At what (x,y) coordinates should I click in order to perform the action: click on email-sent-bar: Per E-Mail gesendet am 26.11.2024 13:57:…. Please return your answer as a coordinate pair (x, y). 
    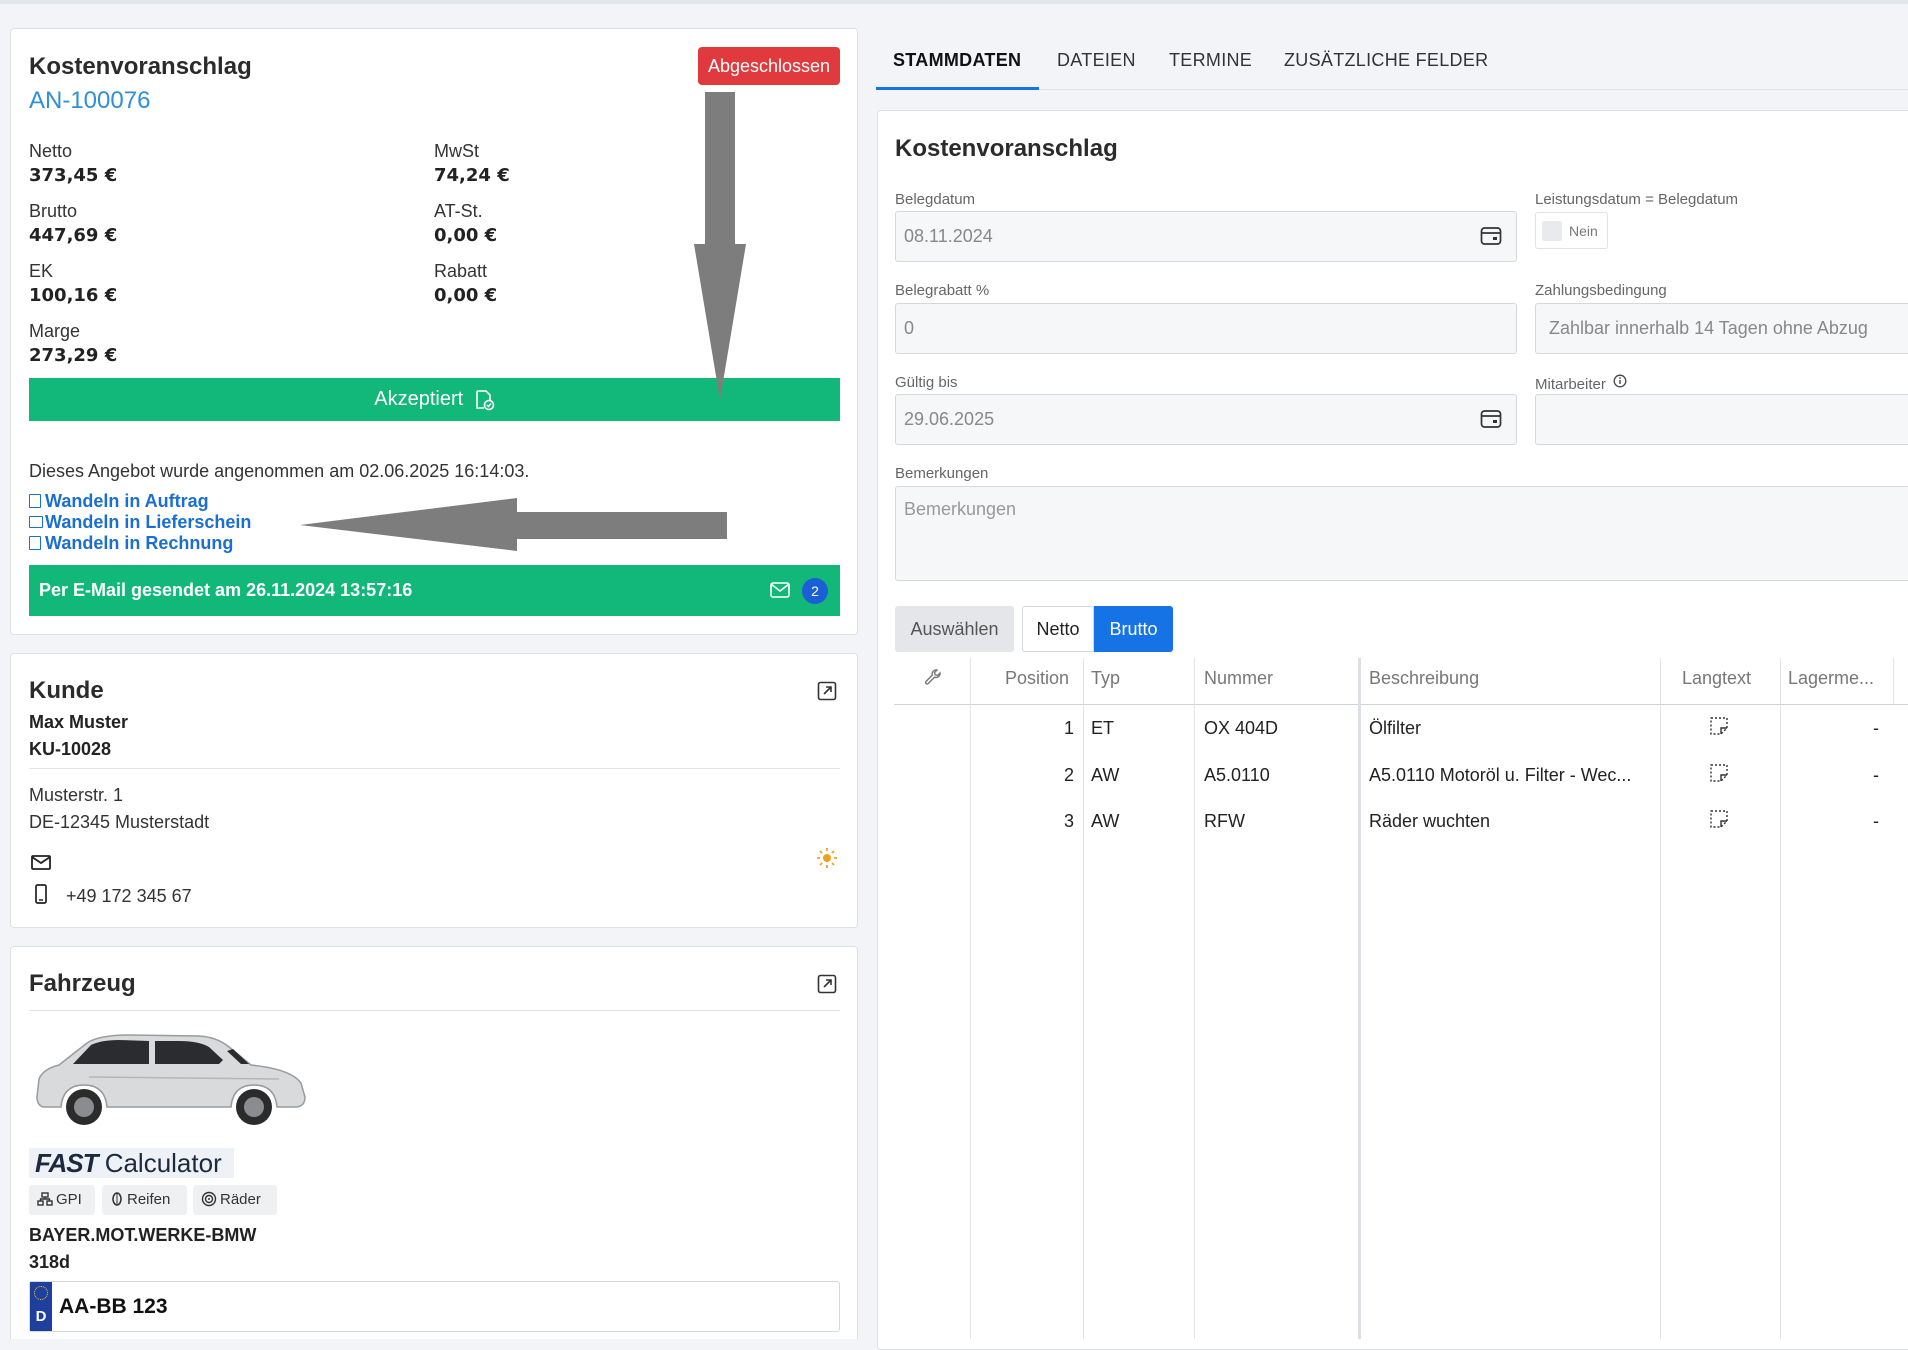
    Looking at the image, I should click on (434, 590).